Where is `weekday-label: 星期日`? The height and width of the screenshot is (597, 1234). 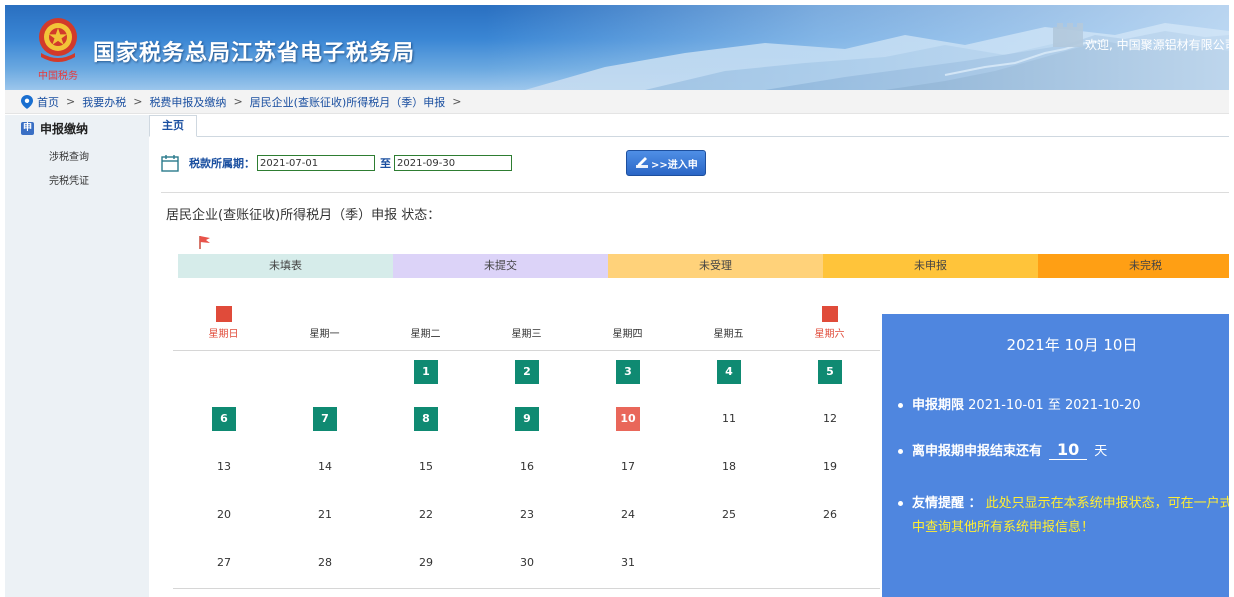 weekday-label: 星期日 is located at coordinates (223, 334).